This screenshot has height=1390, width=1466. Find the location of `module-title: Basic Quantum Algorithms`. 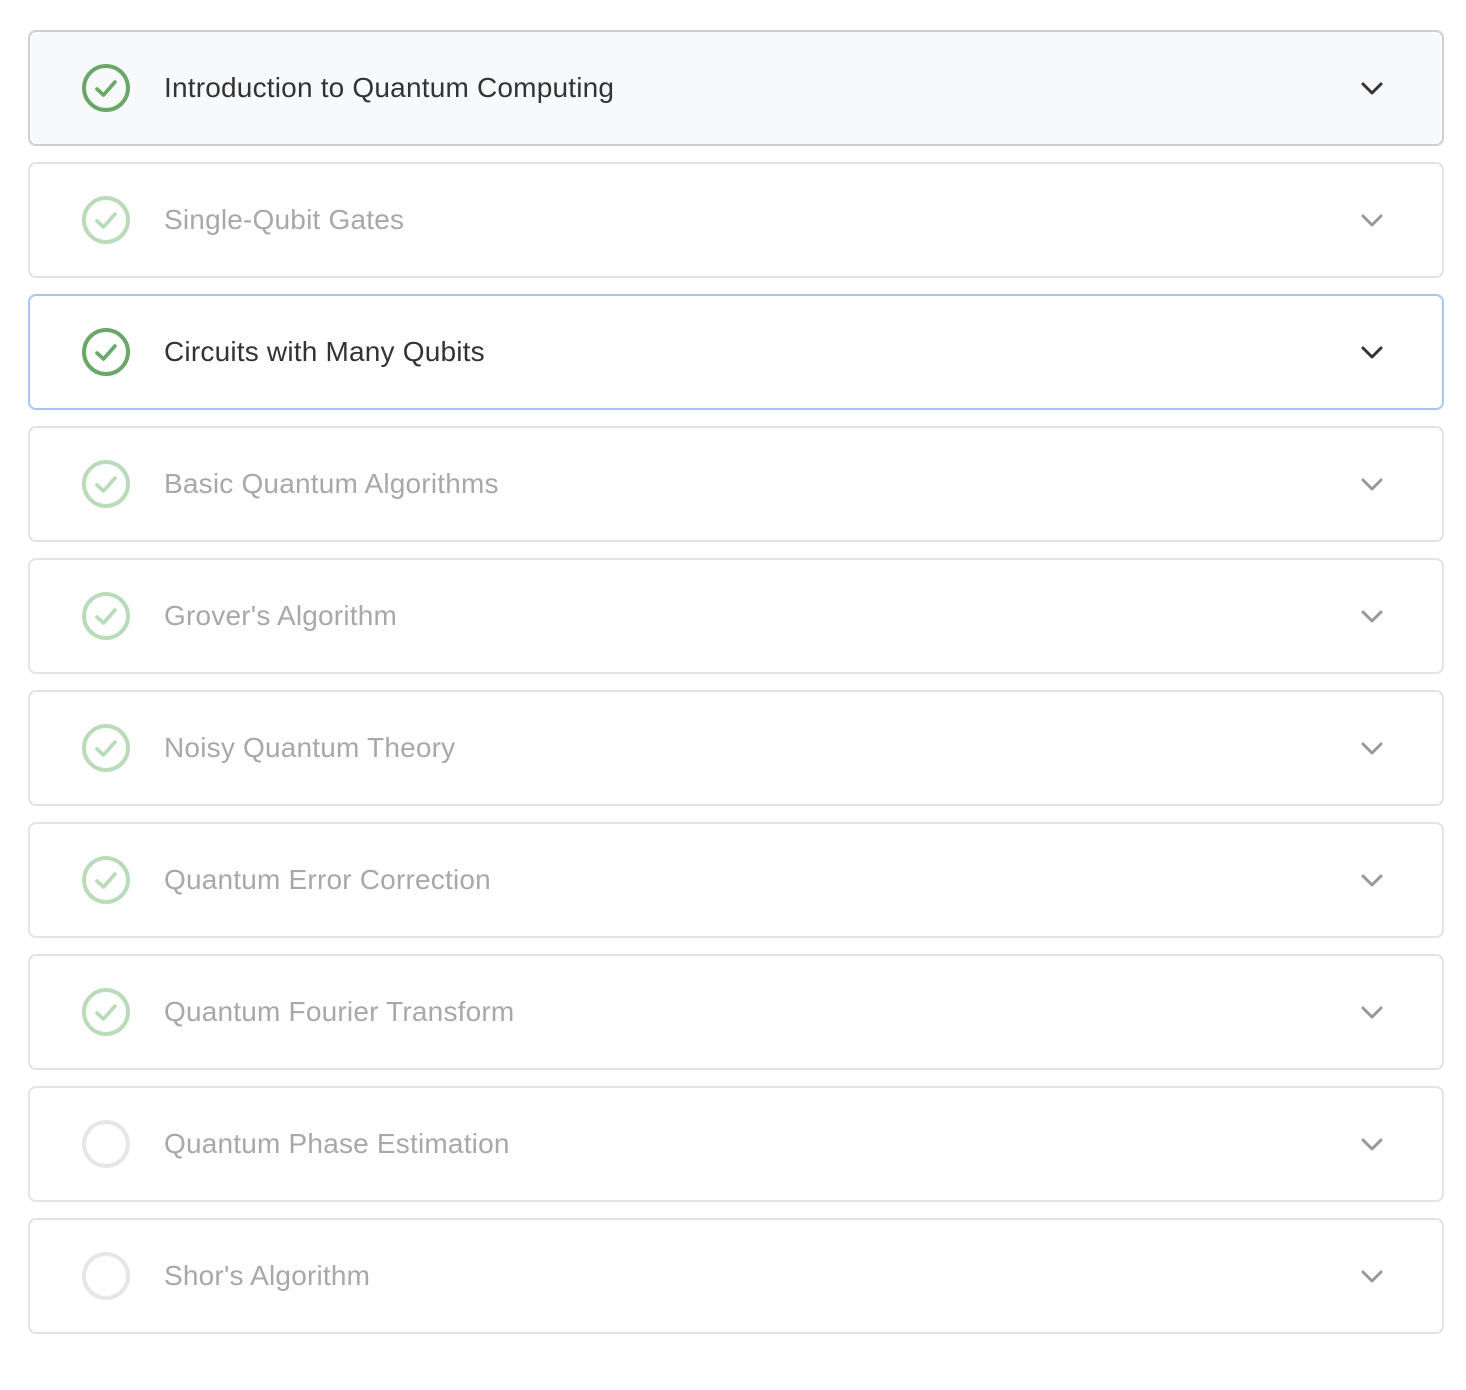

module-title: Basic Quantum Algorithms is located at coordinates (331, 483).